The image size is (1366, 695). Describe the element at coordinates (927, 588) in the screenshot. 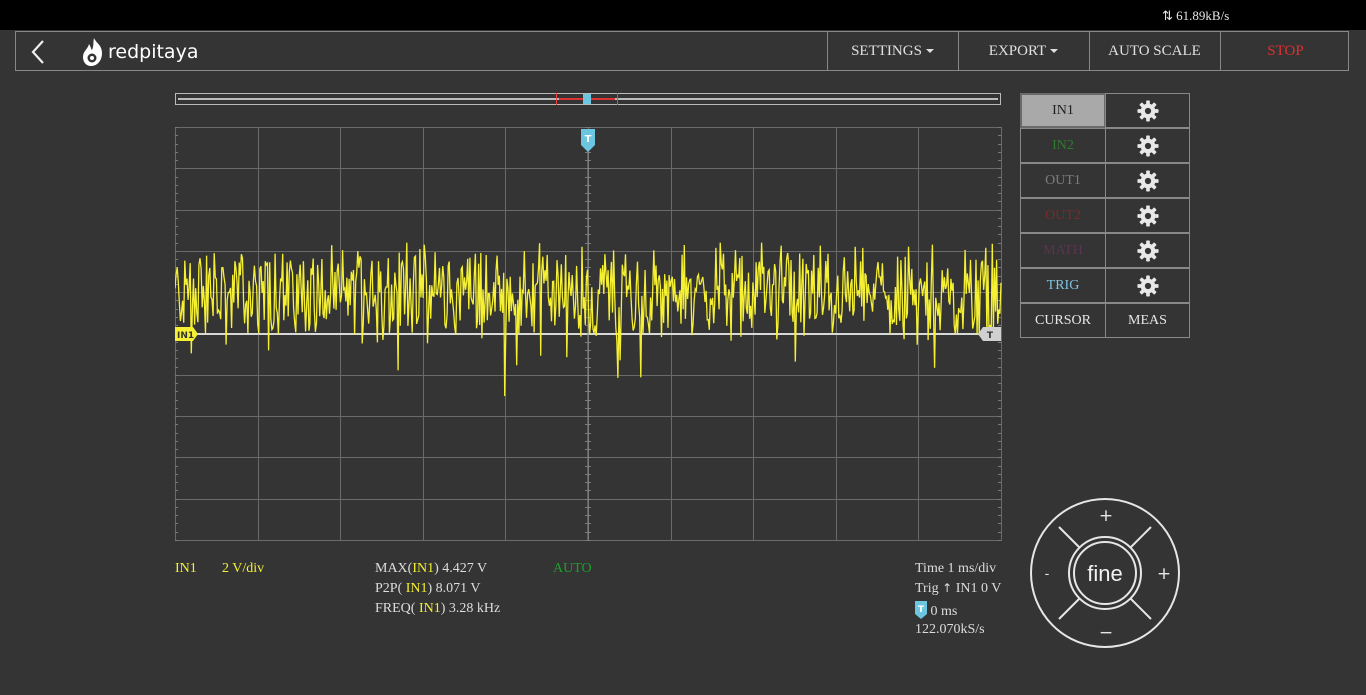

I see `trigger-info-label: Trig` at that location.